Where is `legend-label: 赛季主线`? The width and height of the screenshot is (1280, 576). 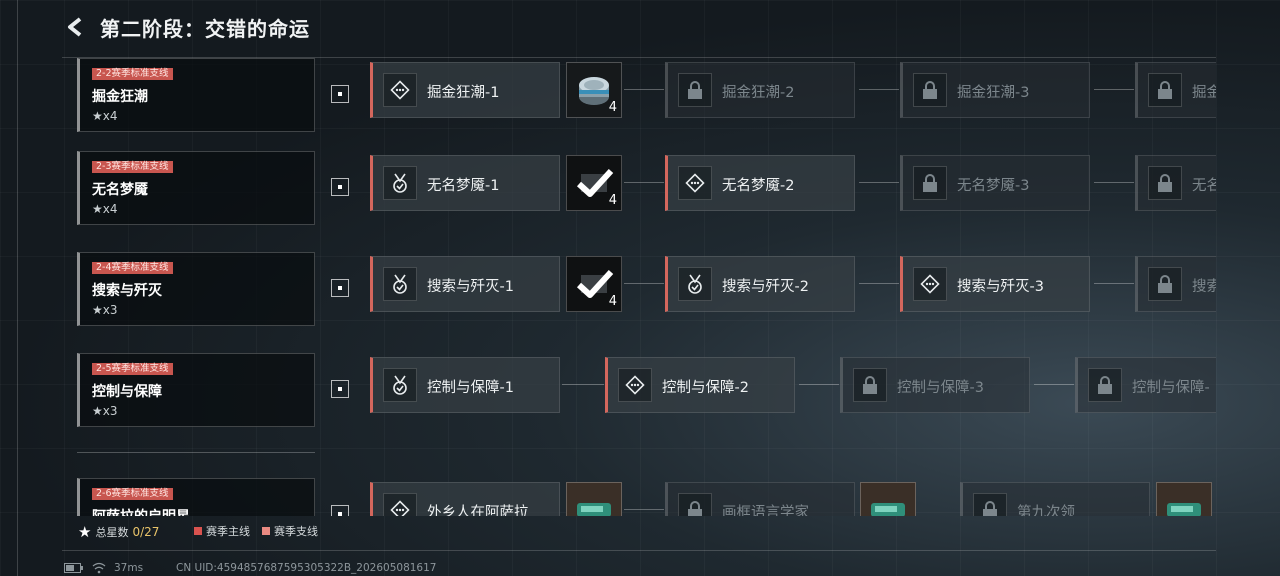
legend-label: 赛季主线 is located at coordinates (228, 531).